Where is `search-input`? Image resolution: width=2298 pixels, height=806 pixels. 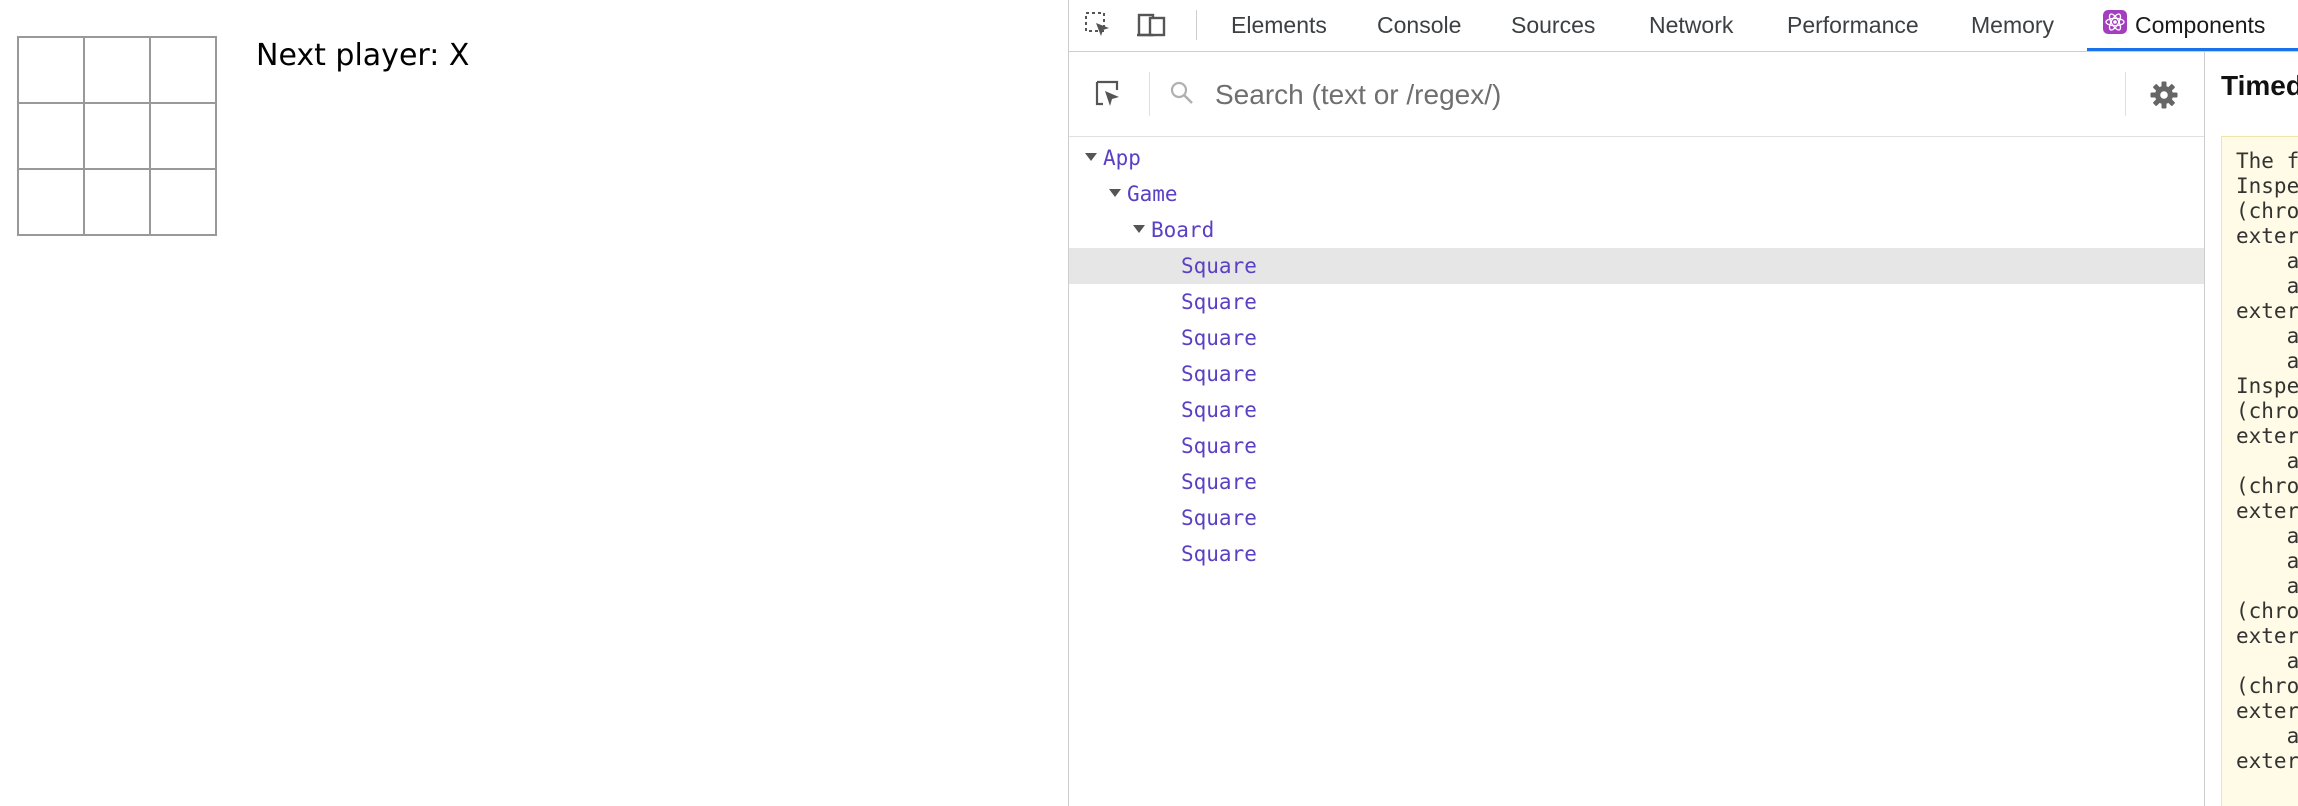 search-input is located at coordinates (1695, 95).